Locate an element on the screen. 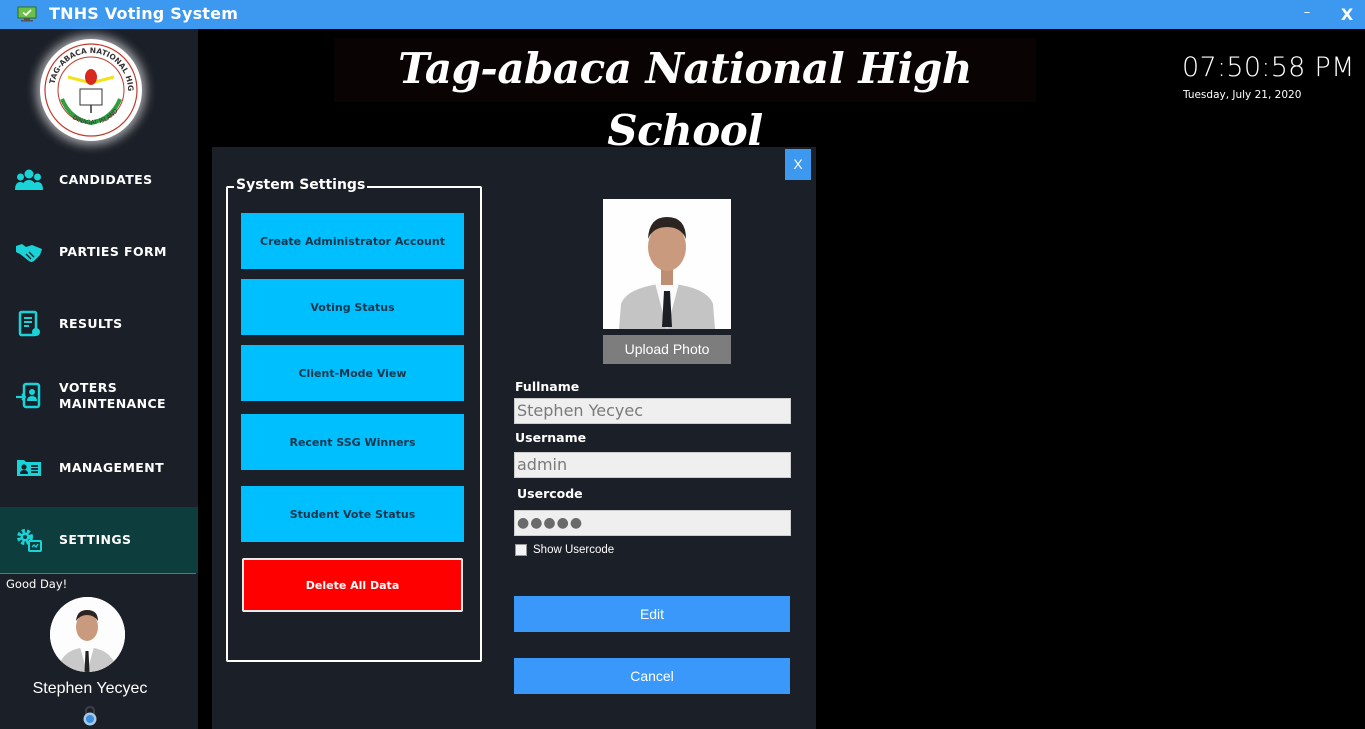 The image size is (1365, 729). user-name: Stephen Yecyec is located at coordinates (90, 688).